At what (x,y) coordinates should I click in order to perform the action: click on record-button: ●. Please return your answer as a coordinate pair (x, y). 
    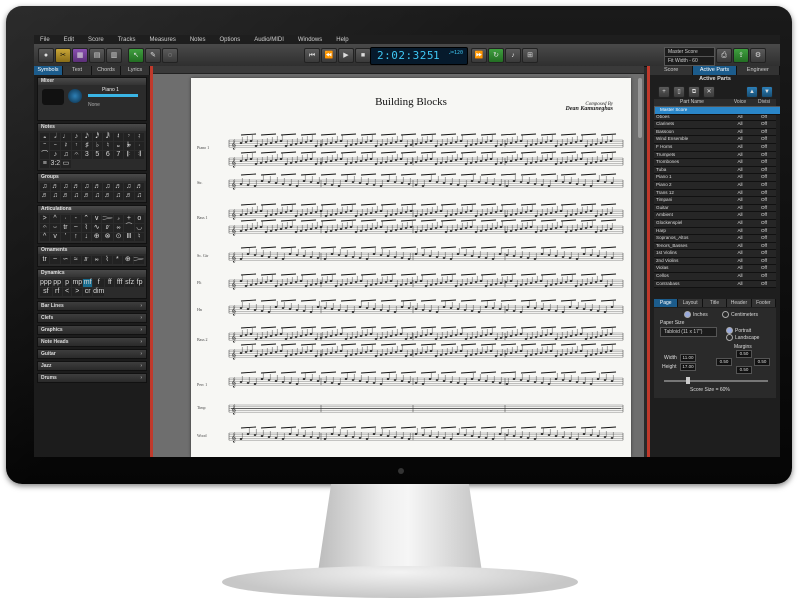
    Looking at the image, I should click on (46, 55).